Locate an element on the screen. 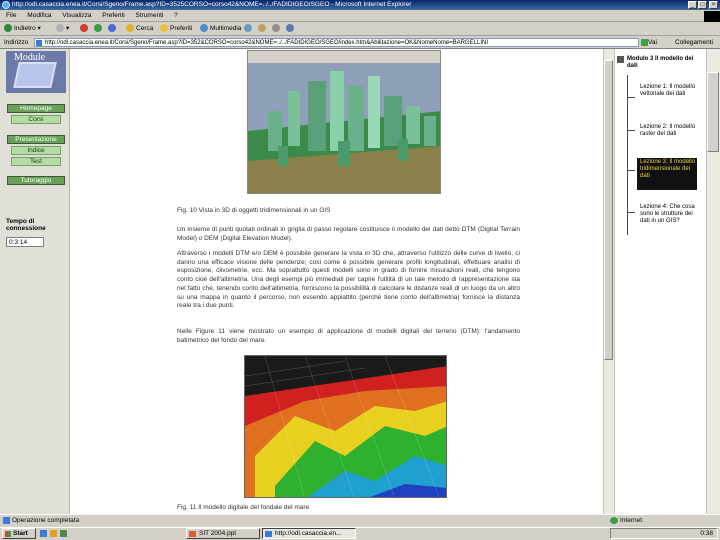 Image resolution: width=720 pixels, height=540 pixels. stop-icon is located at coordinates (84, 28).